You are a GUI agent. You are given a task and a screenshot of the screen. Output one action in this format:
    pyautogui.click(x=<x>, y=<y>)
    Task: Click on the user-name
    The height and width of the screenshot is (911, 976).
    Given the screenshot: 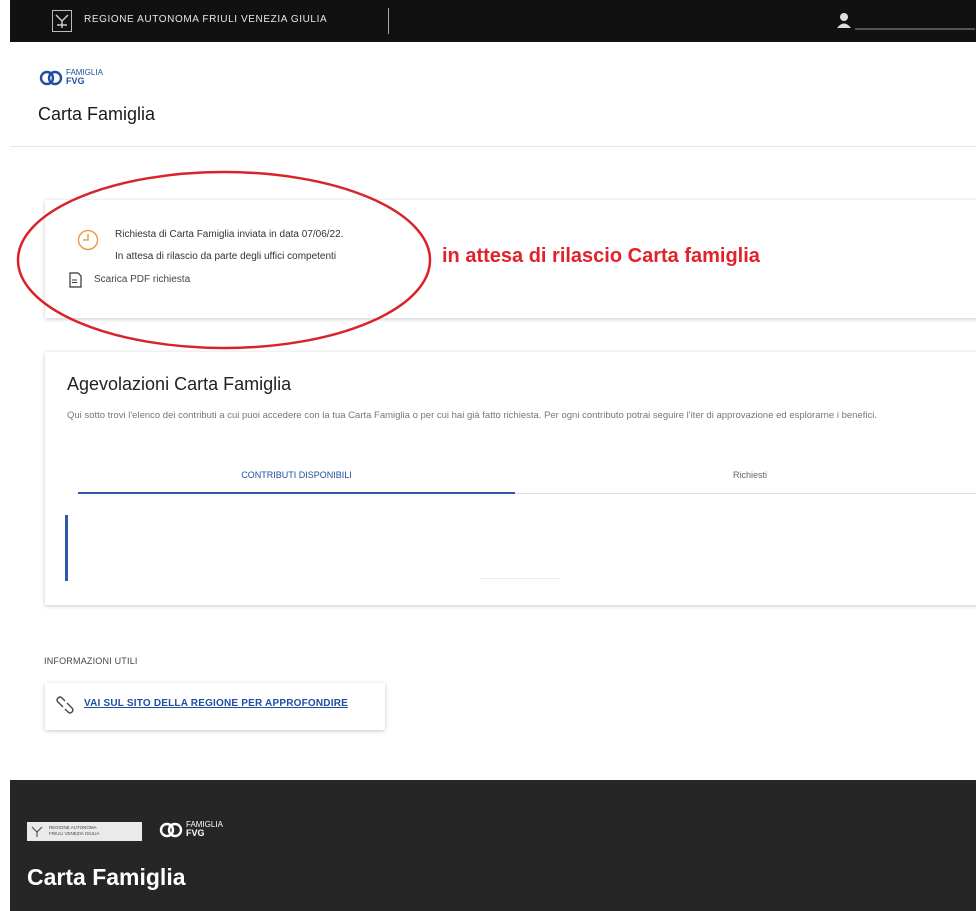 What is the action you would take?
    pyautogui.click(x=915, y=29)
    